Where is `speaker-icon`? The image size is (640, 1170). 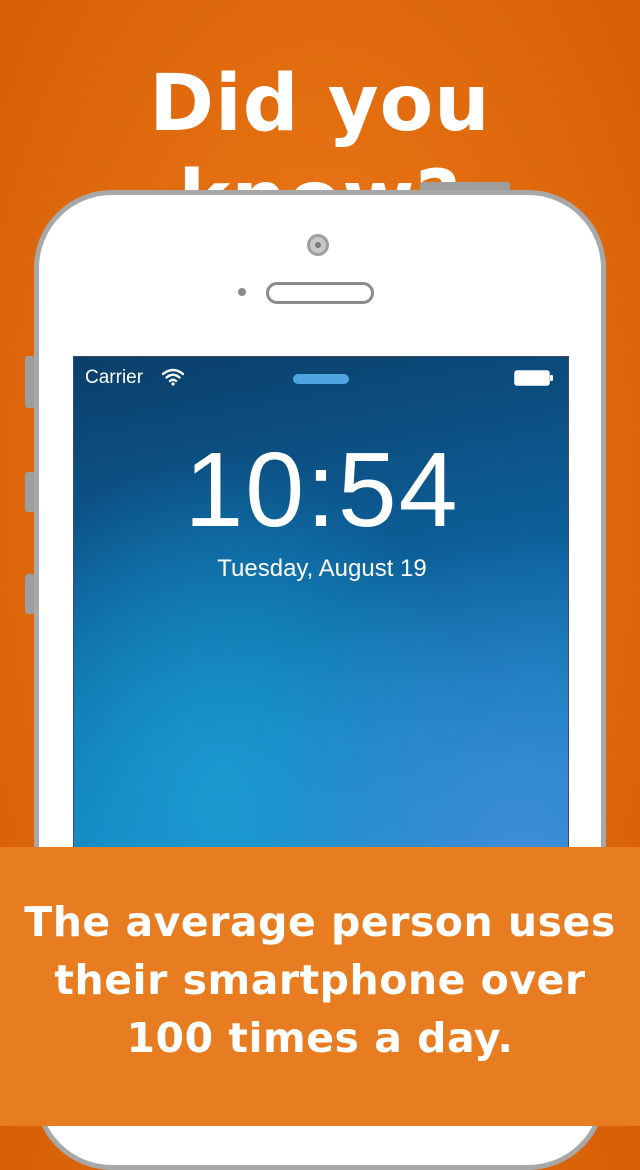 speaker-icon is located at coordinates (320, 293).